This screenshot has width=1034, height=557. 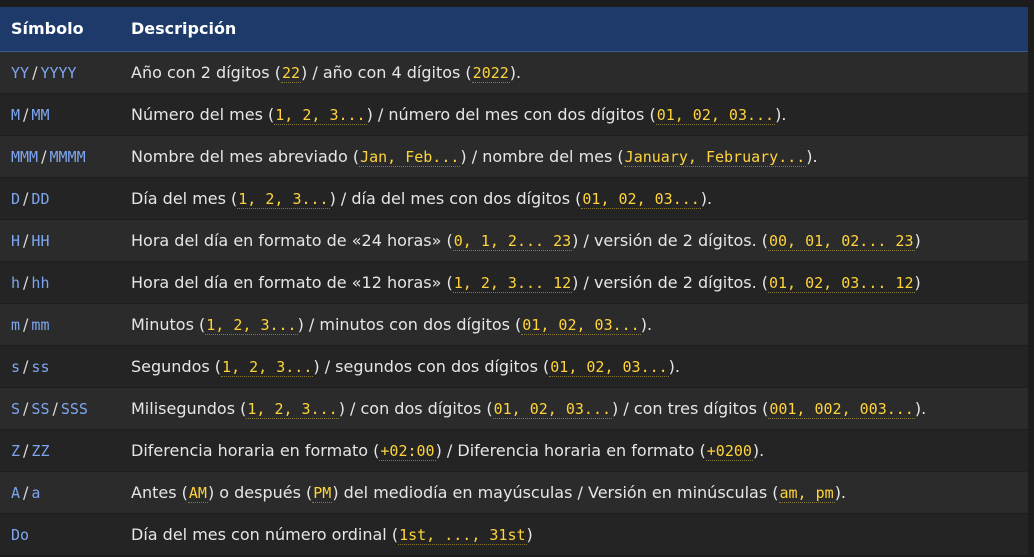 I want to click on symbol-cell: H / HH, so click(x=60, y=239).